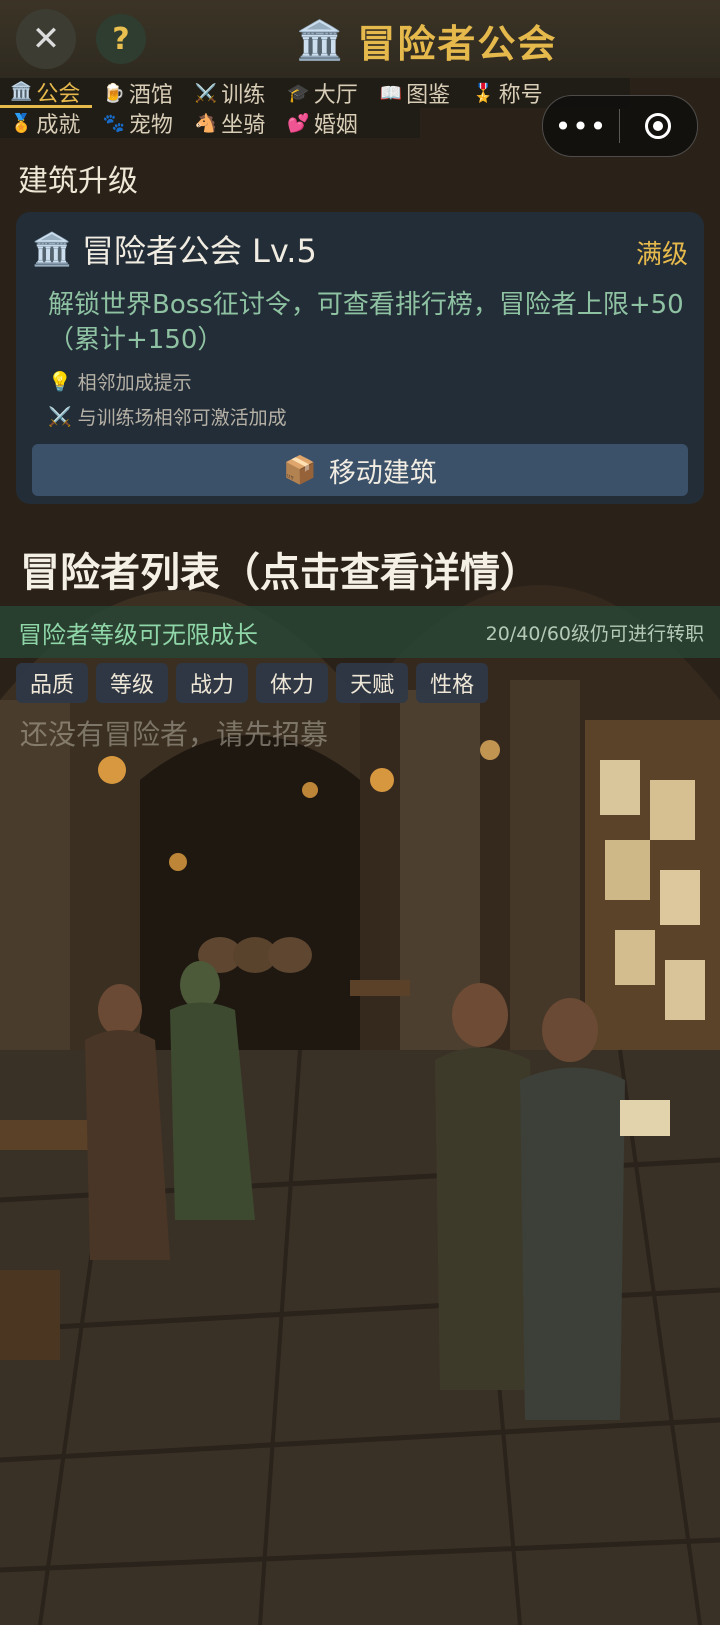 The height and width of the screenshot is (1625, 720). I want to click on more-menu-button: •••, so click(581, 126).